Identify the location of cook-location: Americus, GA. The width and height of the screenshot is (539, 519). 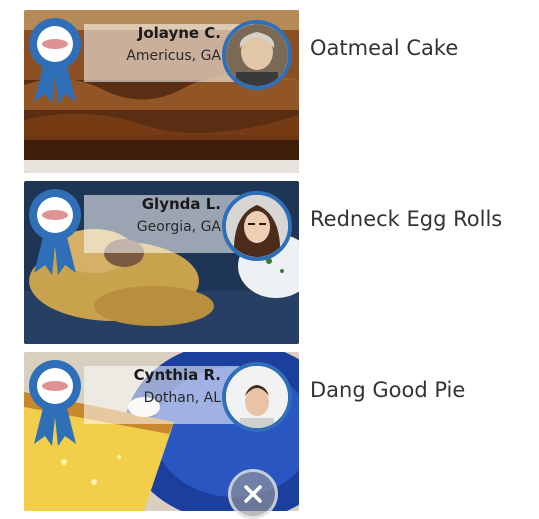
(173, 56).